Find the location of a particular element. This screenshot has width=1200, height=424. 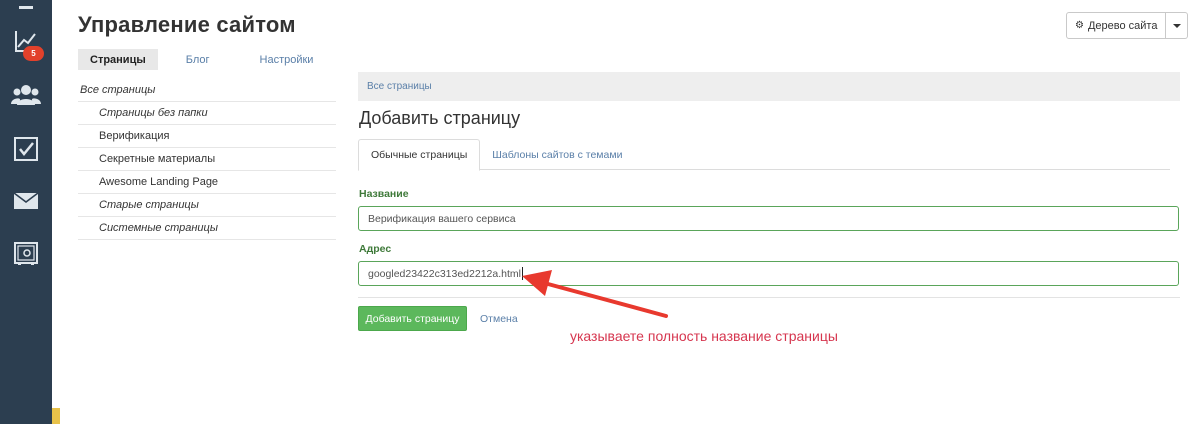

safe-icon is located at coordinates (26, 254).